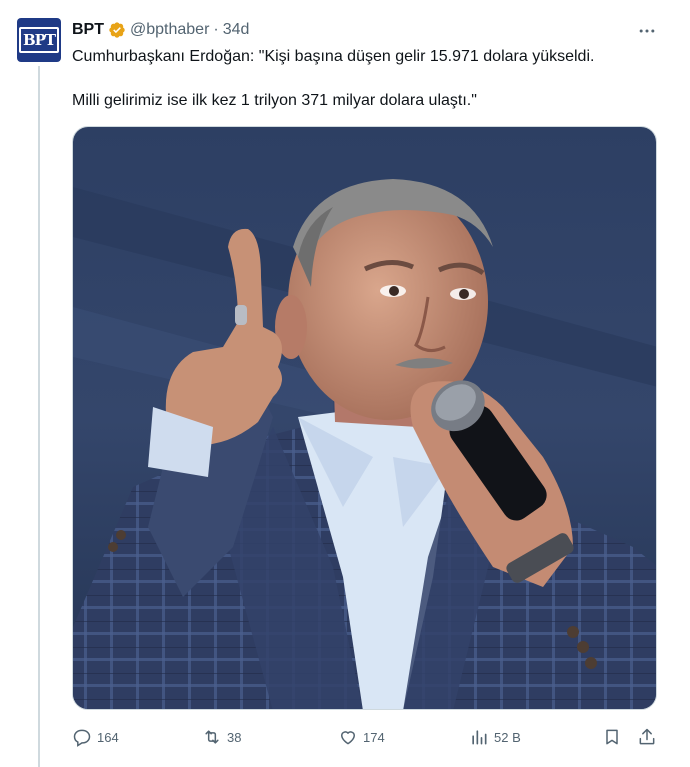  I want to click on share-icon, so click(647, 736).